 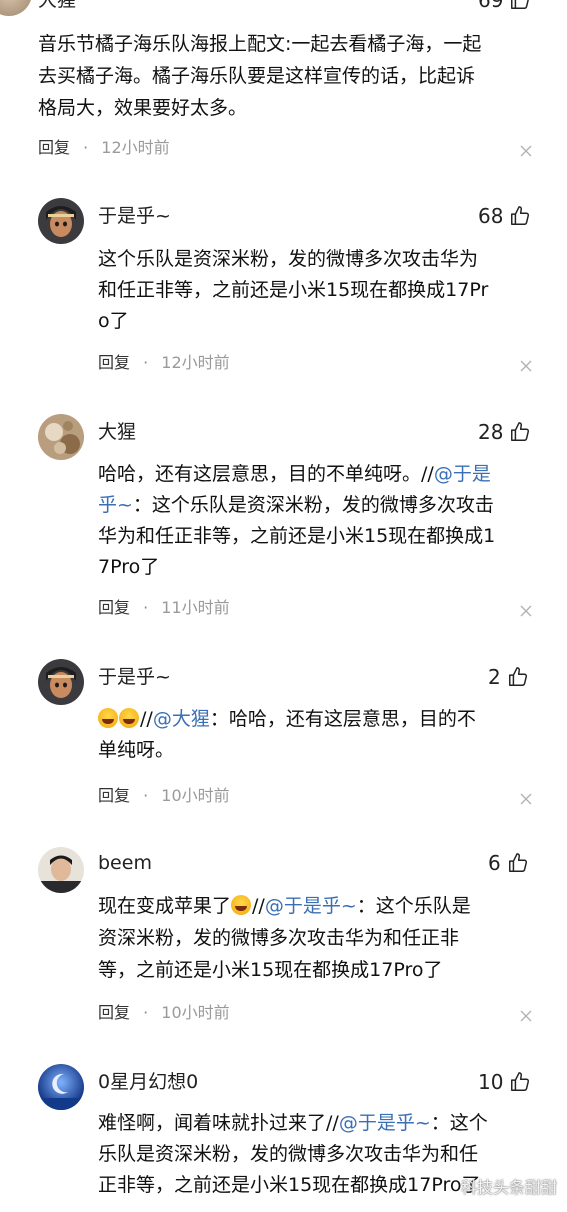 I want to click on comment-text-line: 华为和任正非等，之前还是小米15现在都换成1, so click(x=297, y=536).